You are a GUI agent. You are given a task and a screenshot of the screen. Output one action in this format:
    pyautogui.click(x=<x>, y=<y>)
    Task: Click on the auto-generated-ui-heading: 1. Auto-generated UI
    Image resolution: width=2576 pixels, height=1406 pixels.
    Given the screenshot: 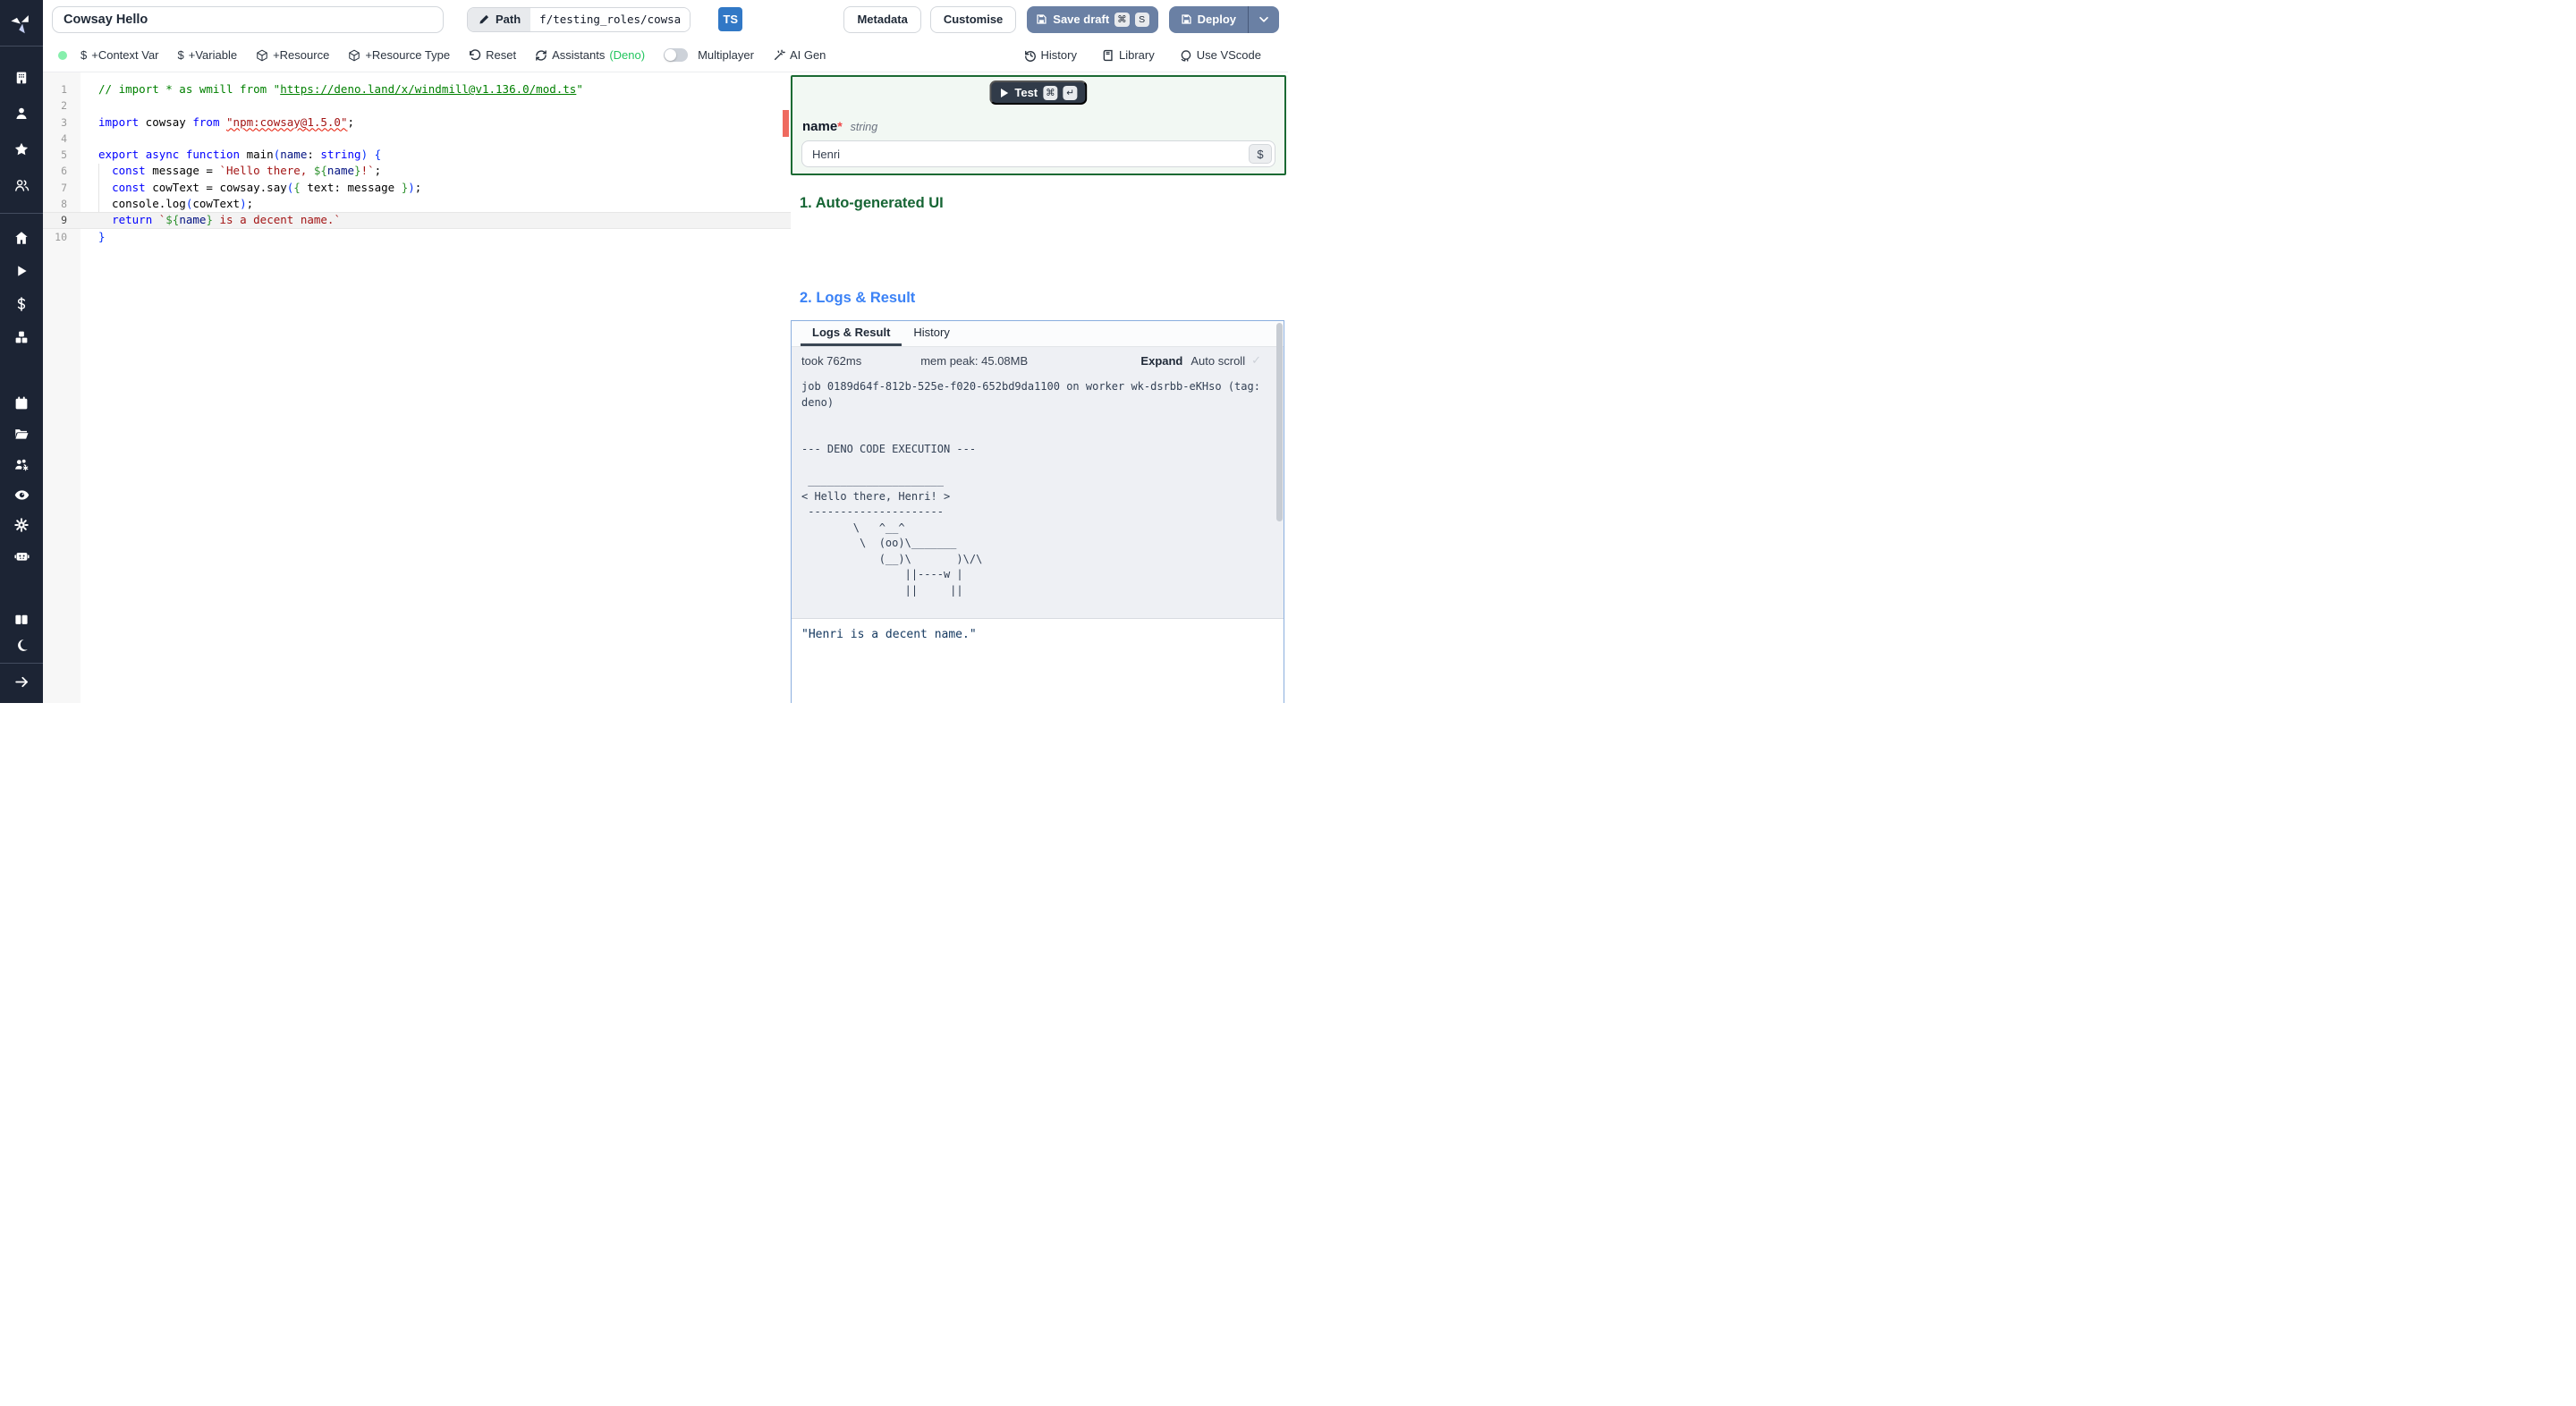 What is the action you would take?
    pyautogui.click(x=872, y=203)
    